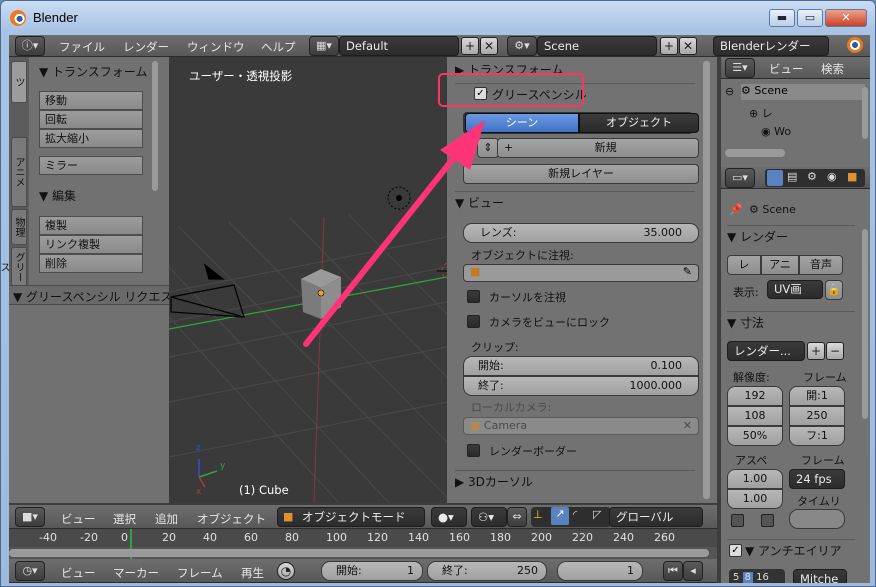 Image resolution: width=876 pixels, height=587 pixels. What do you see at coordinates (597, 514) in the screenshot?
I see `scale-icon: ◸` at bounding box center [597, 514].